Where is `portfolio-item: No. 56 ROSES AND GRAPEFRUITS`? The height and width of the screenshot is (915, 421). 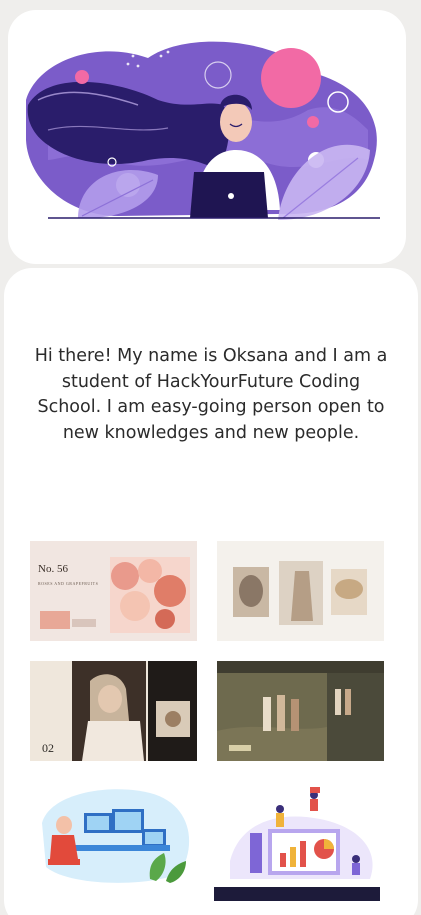 portfolio-item: No. 56 ROSES AND GRAPEFRUITS is located at coordinates (113, 591).